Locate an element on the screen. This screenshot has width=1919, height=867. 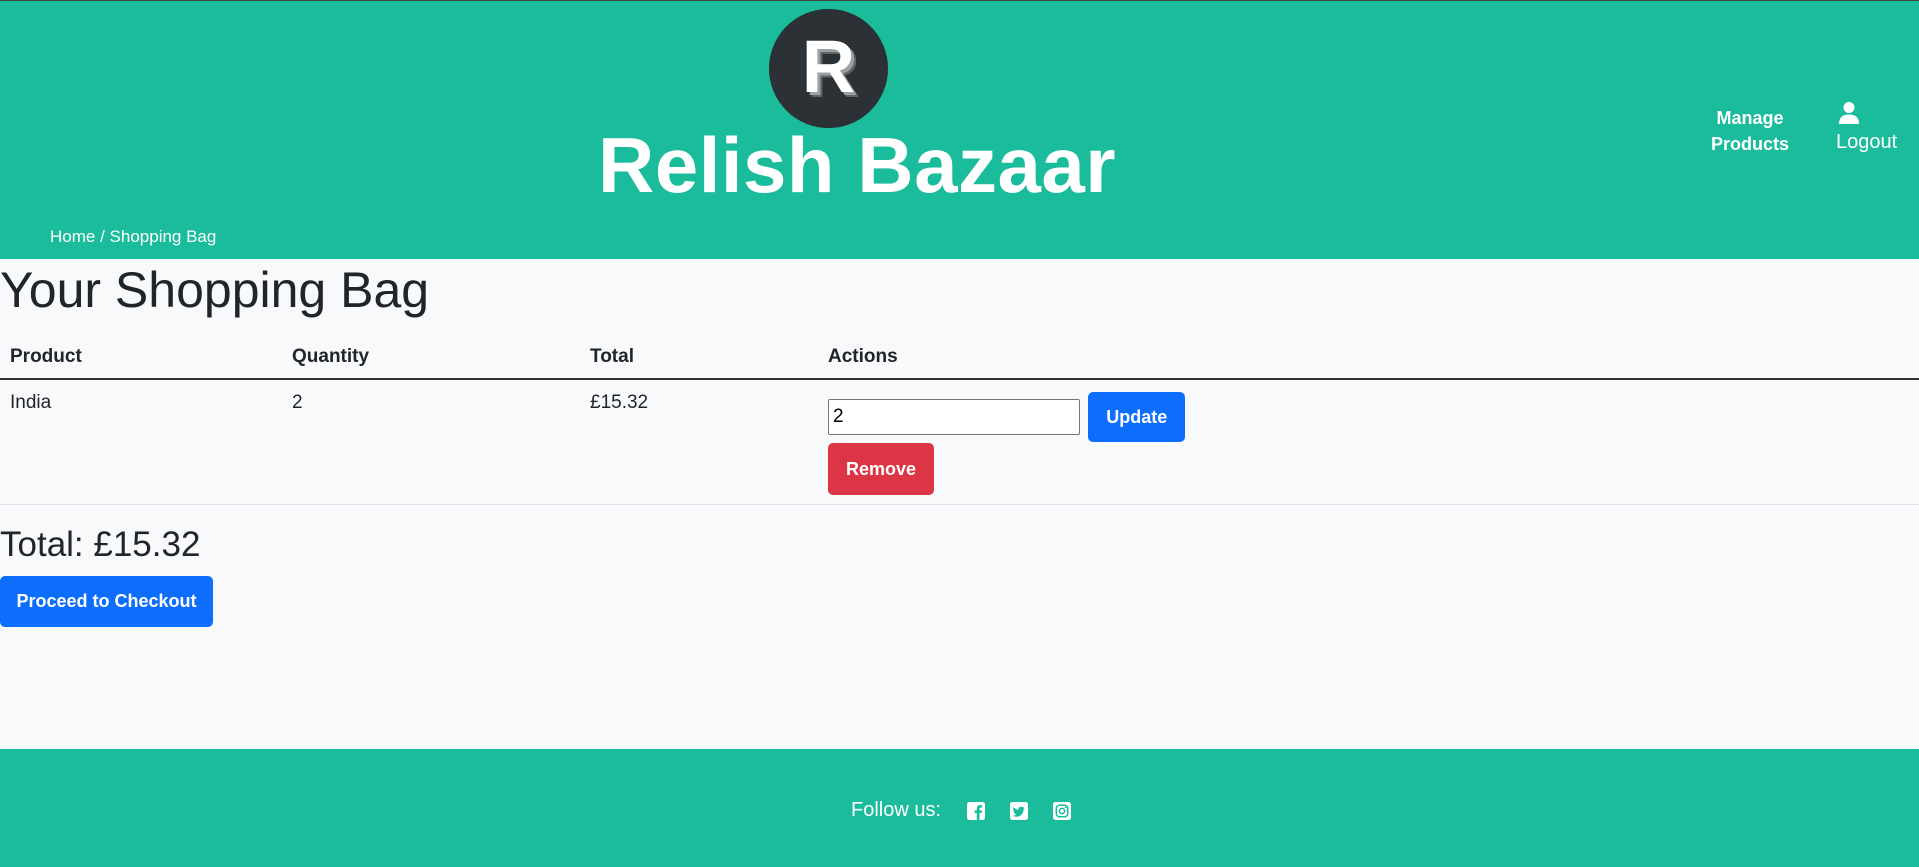
table-row: India 2 £15.32 Update Remove is located at coordinates (959, 442).